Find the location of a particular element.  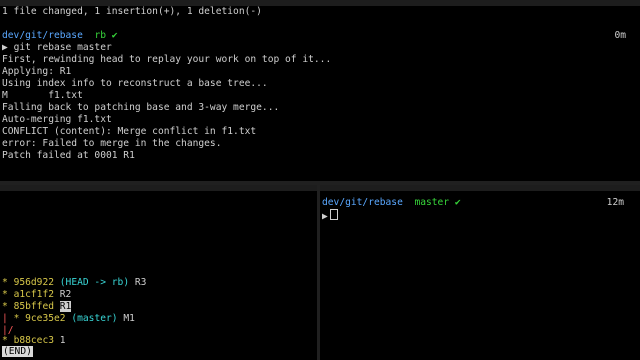

output-line: Auto-merging f1.txt is located at coordinates (57, 119).